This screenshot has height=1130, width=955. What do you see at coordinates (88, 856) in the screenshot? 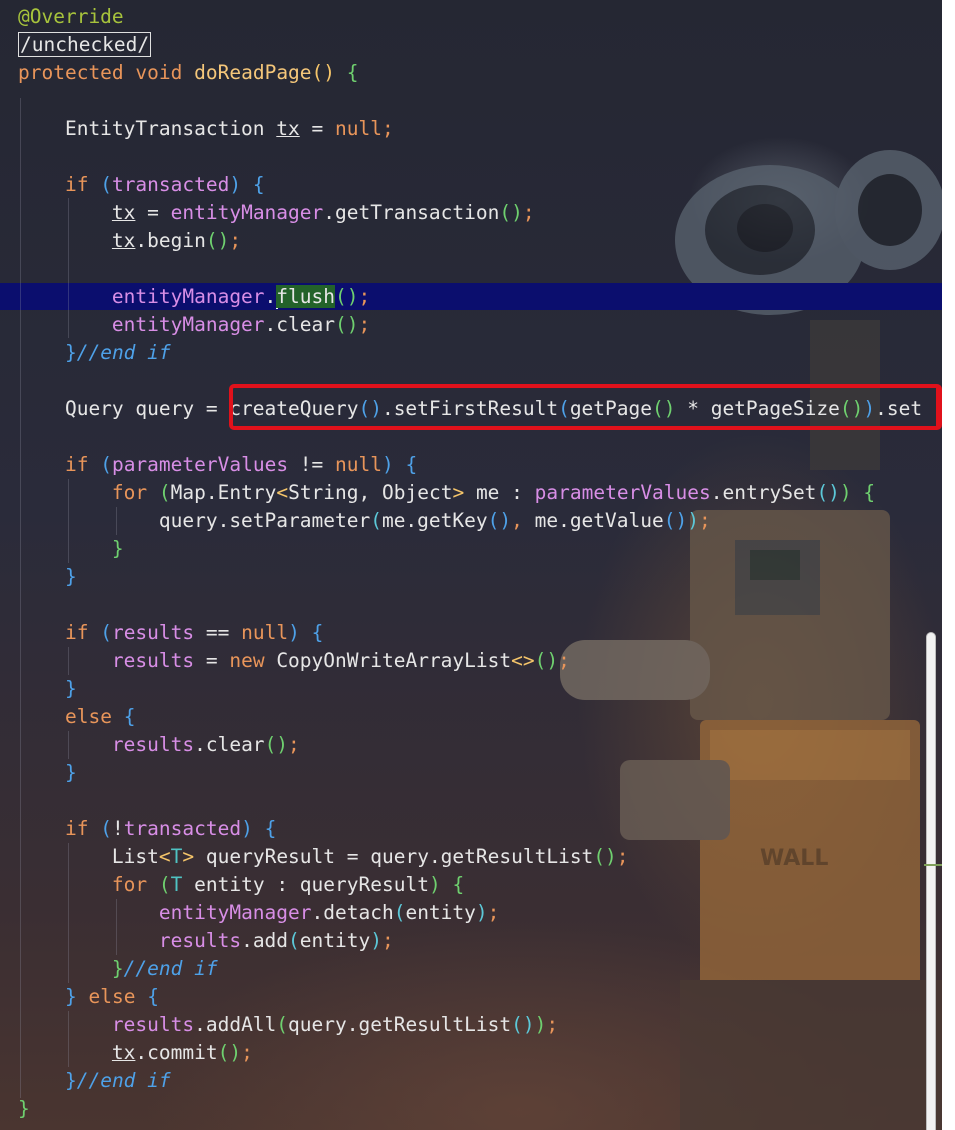
I see `code-token: List` at bounding box center [88, 856].